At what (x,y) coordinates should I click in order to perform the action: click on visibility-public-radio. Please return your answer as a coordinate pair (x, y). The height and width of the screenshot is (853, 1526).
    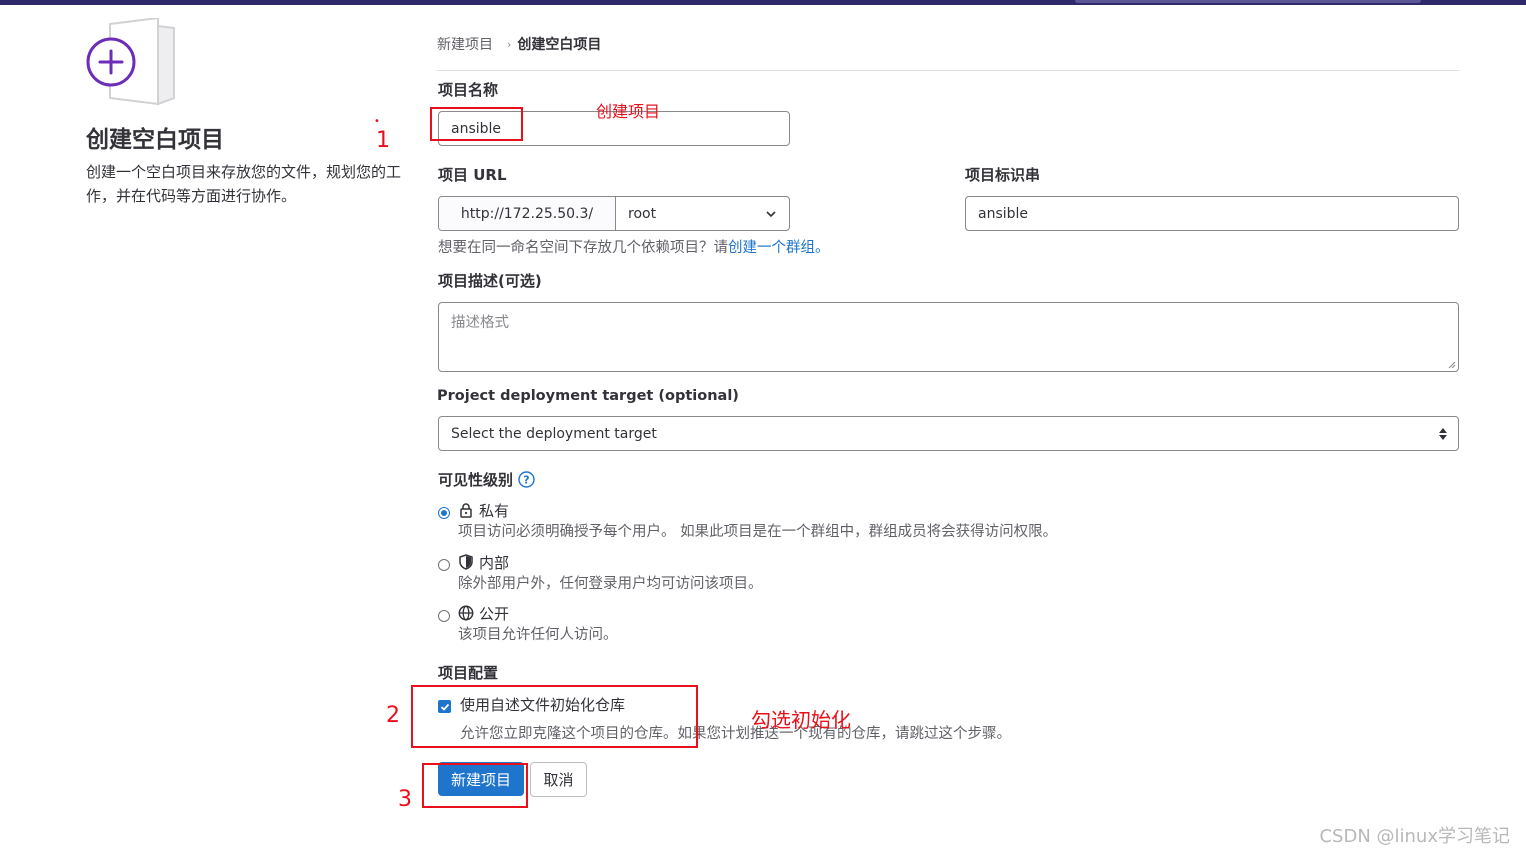
    Looking at the image, I should click on (444, 616).